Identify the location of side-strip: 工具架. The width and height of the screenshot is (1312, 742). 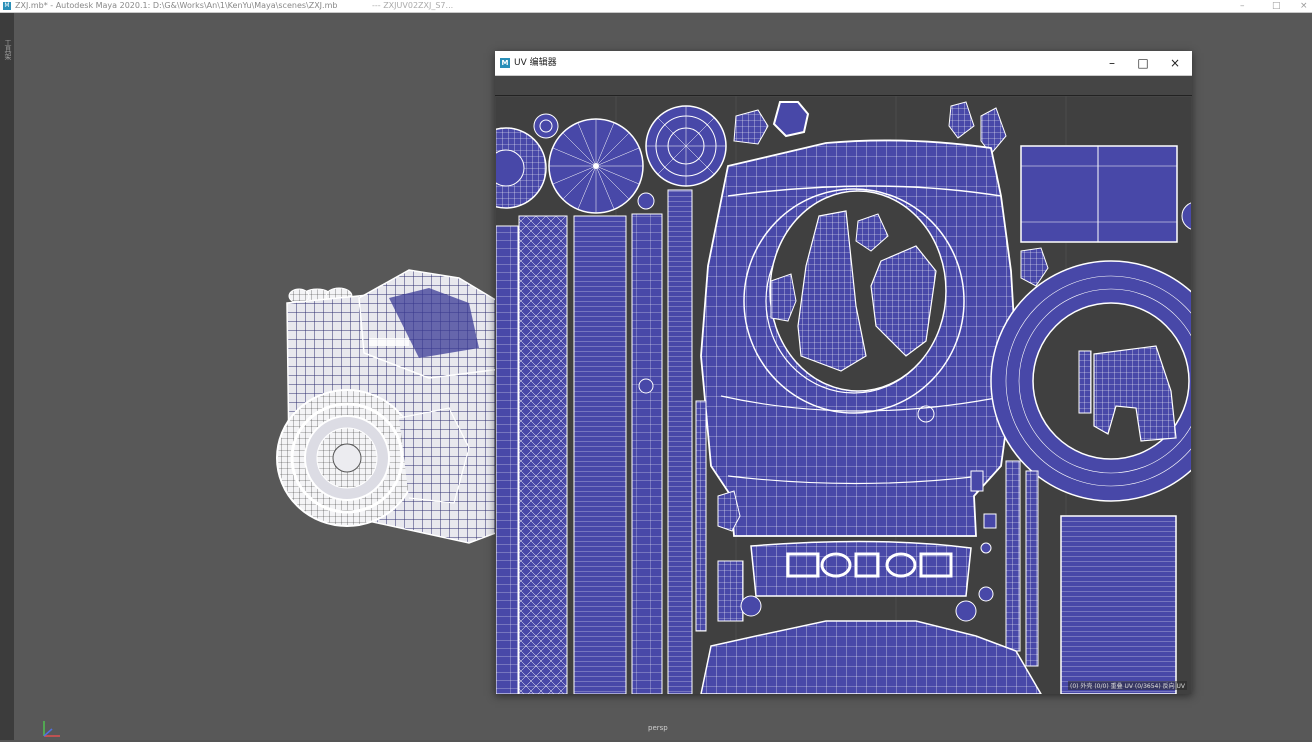
(7, 376).